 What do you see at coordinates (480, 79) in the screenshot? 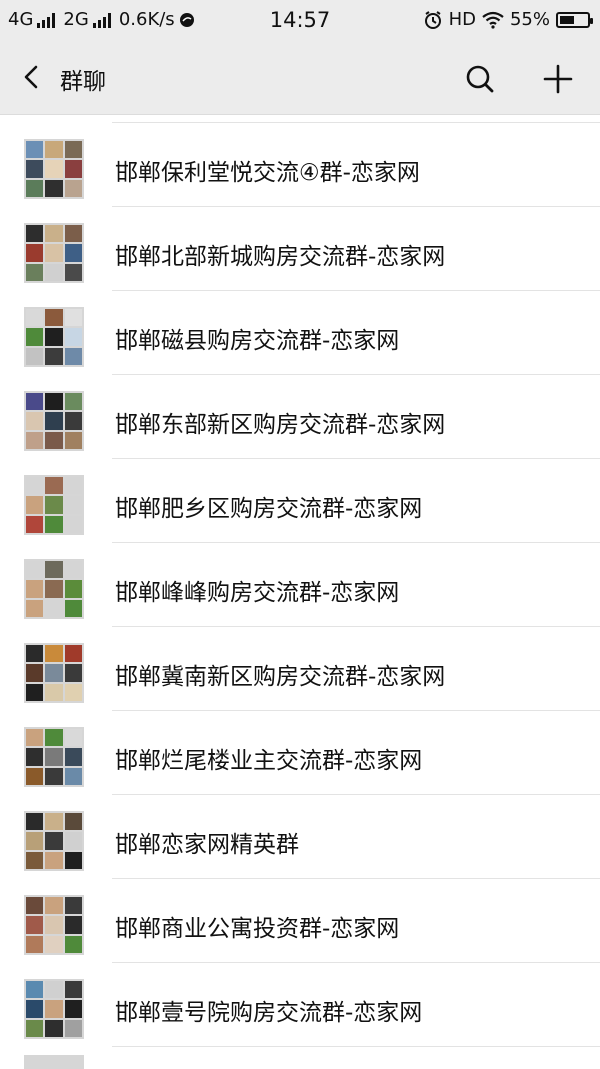
I see `search-icon` at bounding box center [480, 79].